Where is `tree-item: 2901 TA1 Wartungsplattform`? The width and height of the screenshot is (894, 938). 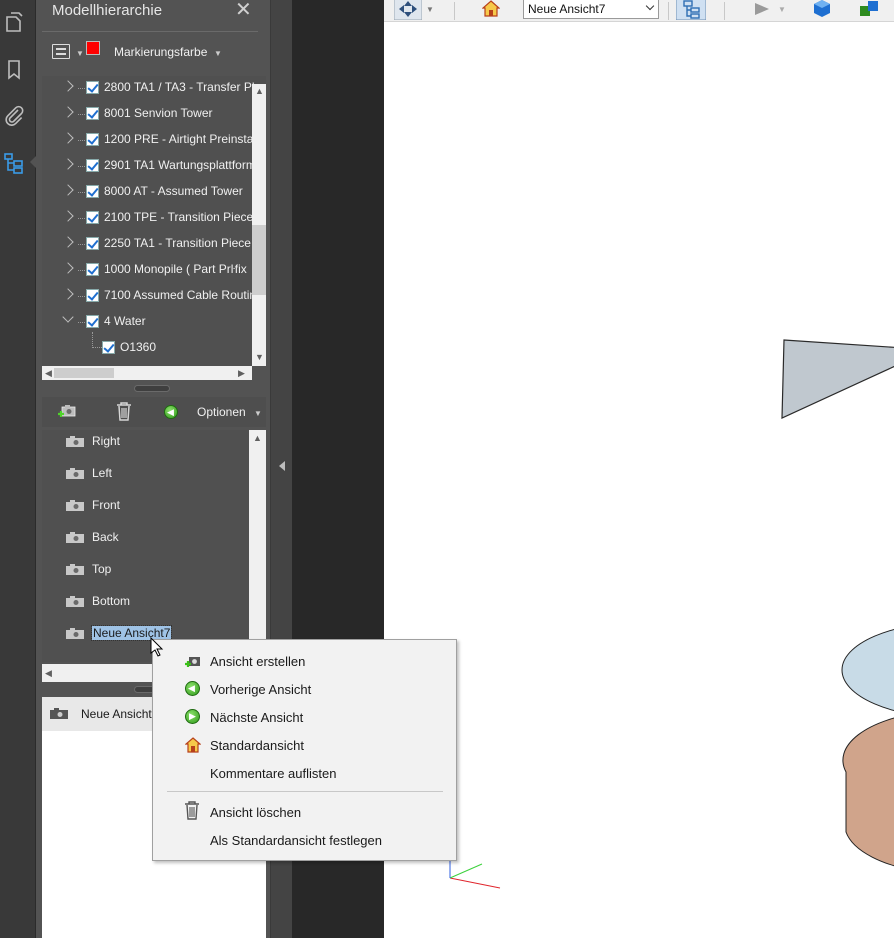
tree-item: 2901 TA1 Wartungsplattform is located at coordinates (149, 167).